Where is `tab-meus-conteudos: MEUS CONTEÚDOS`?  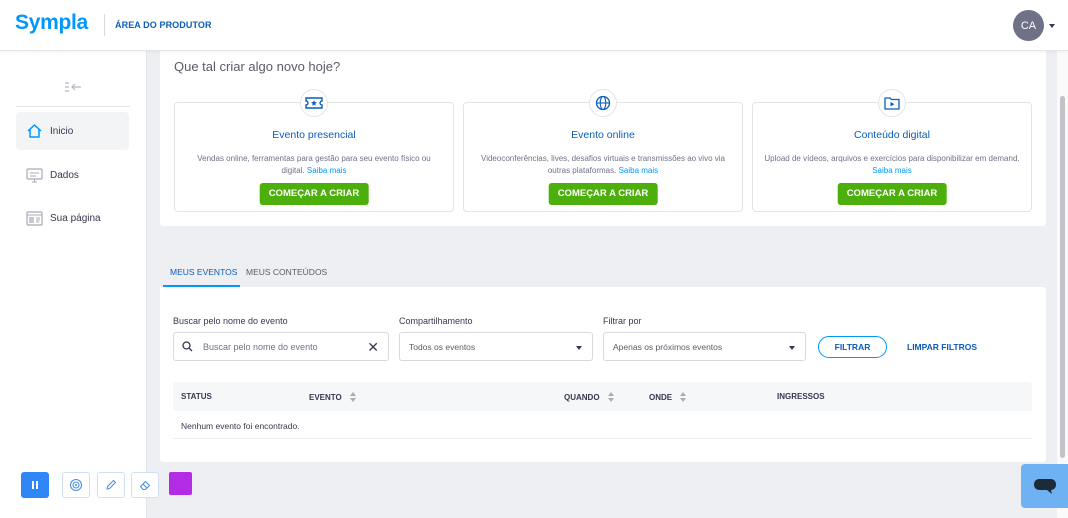 tab-meus-conteudos: MEUS CONTEÚDOS is located at coordinates (286, 273).